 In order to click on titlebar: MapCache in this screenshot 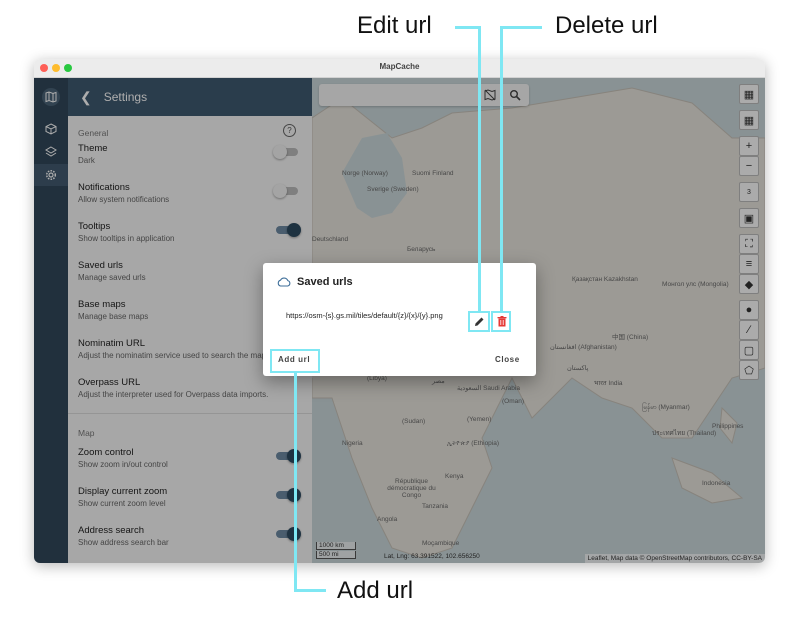, I will do `click(399, 68)`.